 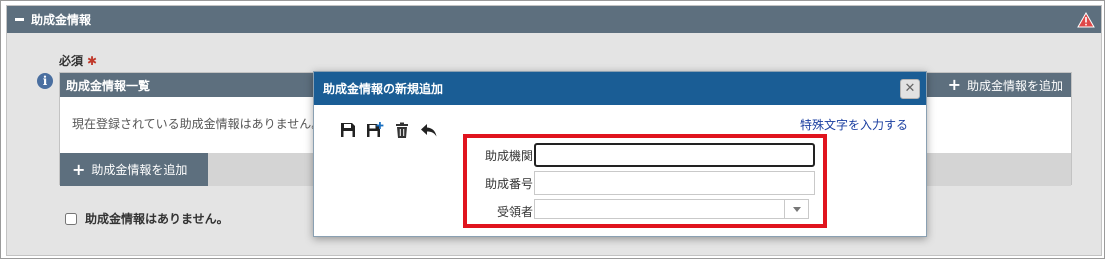 I want to click on recipient-row: 受領者:, so click(x=645, y=211).